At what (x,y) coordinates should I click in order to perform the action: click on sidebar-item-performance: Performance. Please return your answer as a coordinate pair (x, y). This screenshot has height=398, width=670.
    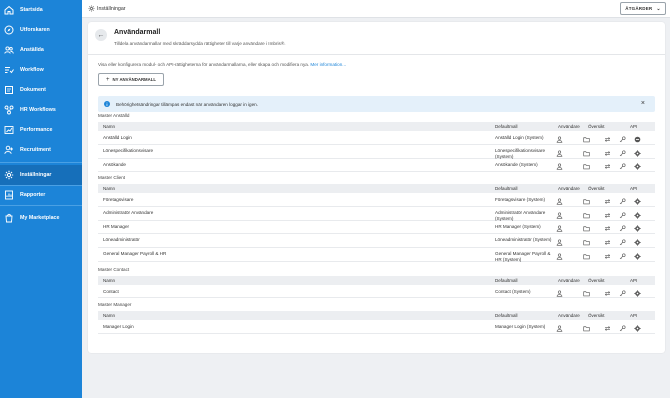
    Looking at the image, I should click on (41, 130).